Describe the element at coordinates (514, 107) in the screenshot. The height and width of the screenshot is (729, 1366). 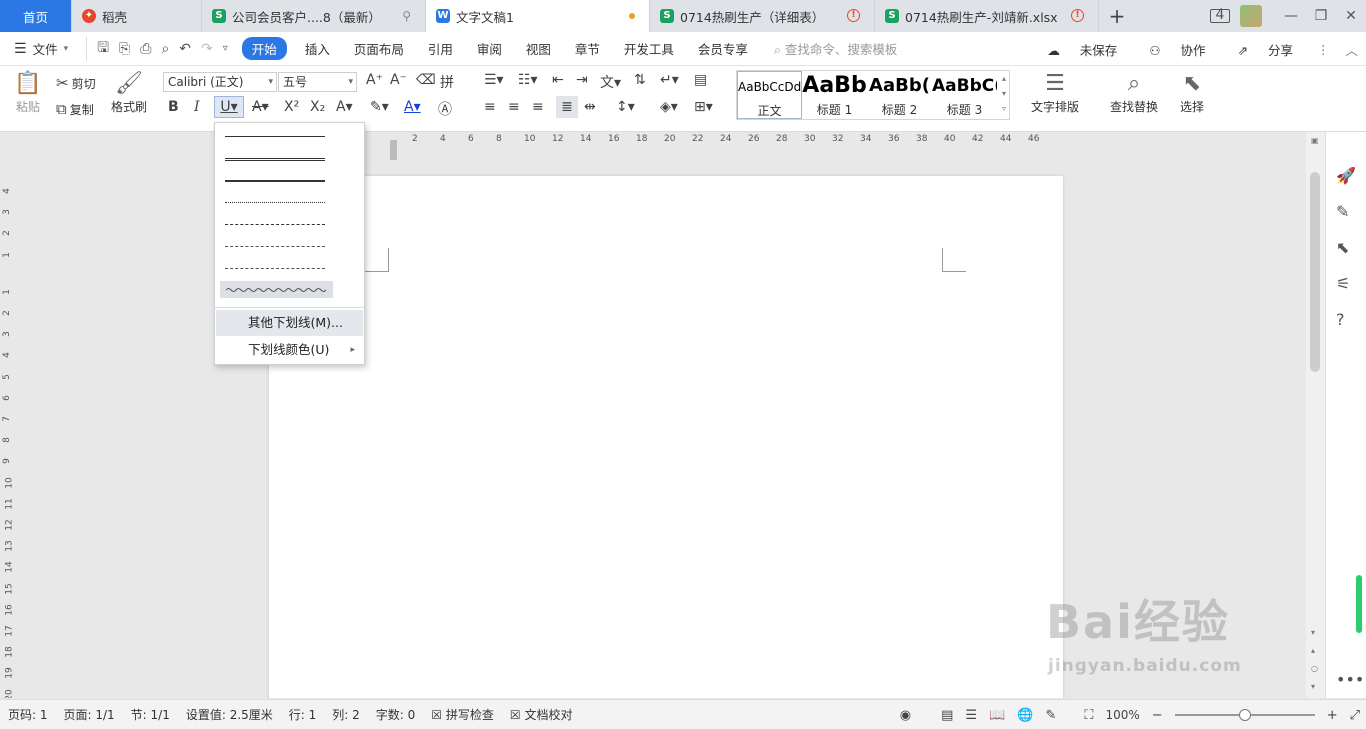
I see `align-center-icon: ≡` at that location.